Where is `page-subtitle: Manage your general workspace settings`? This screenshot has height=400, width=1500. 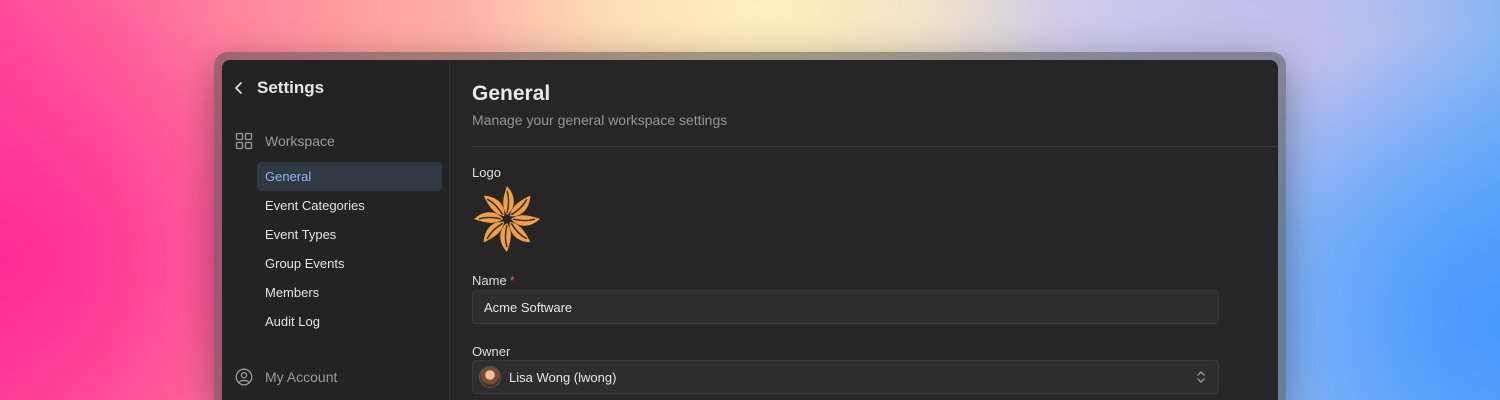
page-subtitle: Manage your general workspace settings is located at coordinates (600, 120).